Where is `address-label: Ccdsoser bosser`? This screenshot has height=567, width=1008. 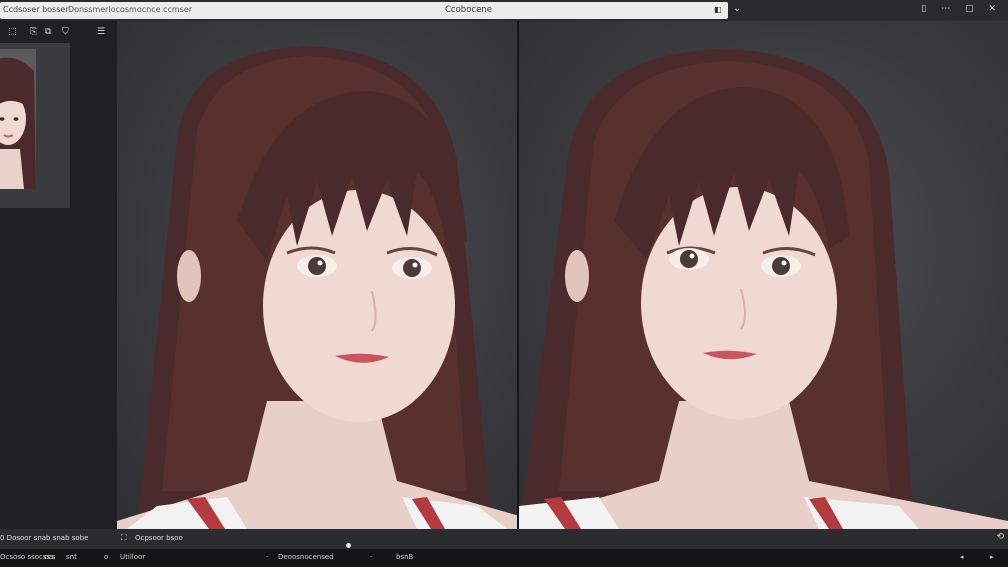 address-label: Ccdsoser bosser is located at coordinates (36, 9).